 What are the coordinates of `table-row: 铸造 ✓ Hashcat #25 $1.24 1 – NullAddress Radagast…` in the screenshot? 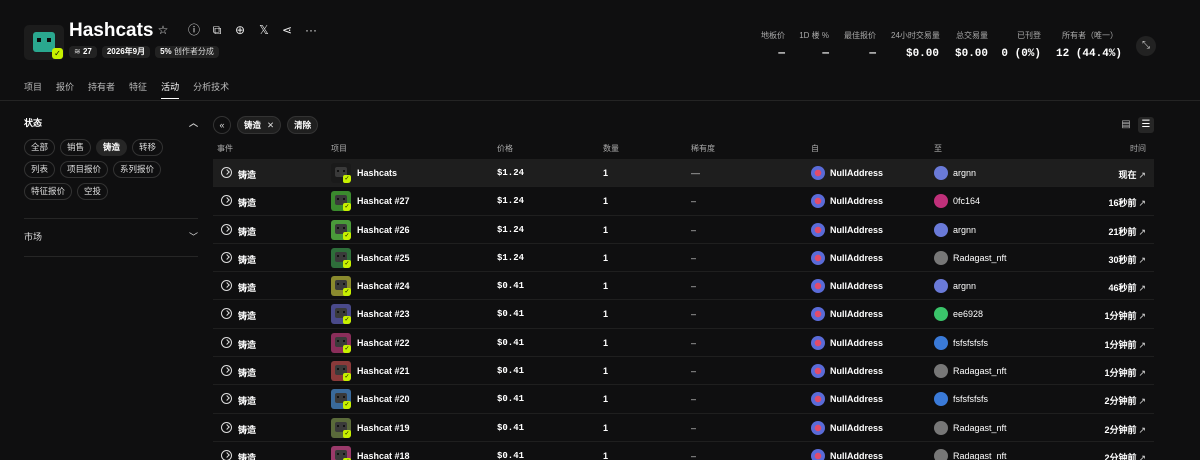 It's located at (683, 258).